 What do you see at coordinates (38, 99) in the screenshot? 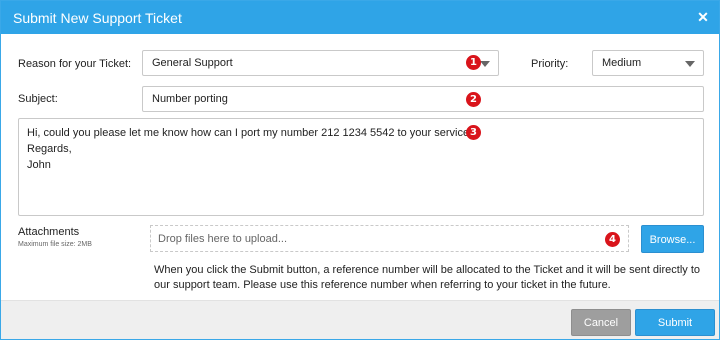
I see `subject-label: Subject:` at bounding box center [38, 99].